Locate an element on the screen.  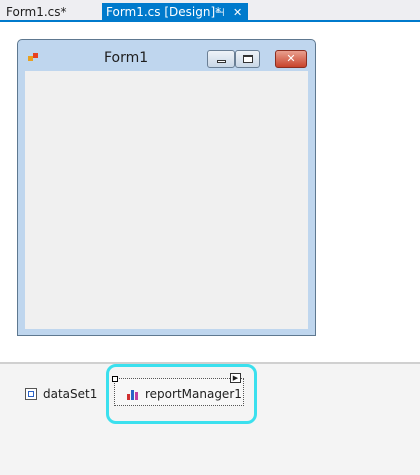
close-button: ✕ is located at coordinates (291, 59).